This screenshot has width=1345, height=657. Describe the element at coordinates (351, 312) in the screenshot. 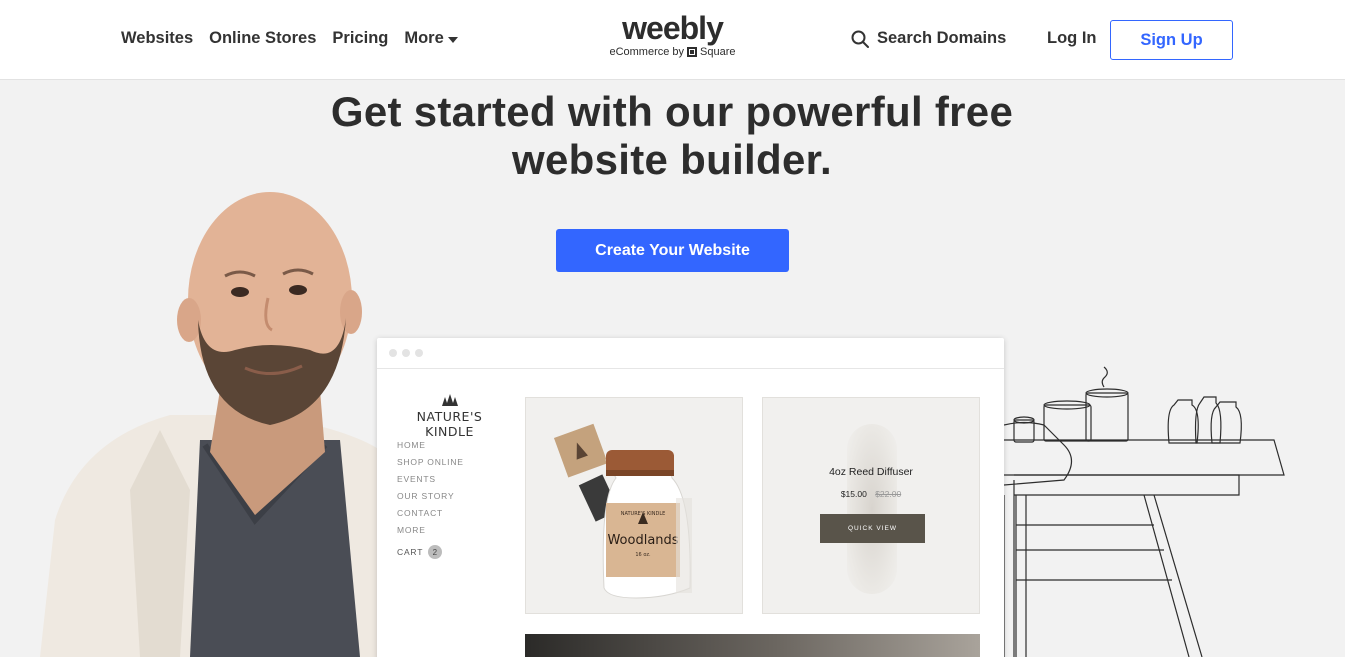

I see `ear-right` at that location.